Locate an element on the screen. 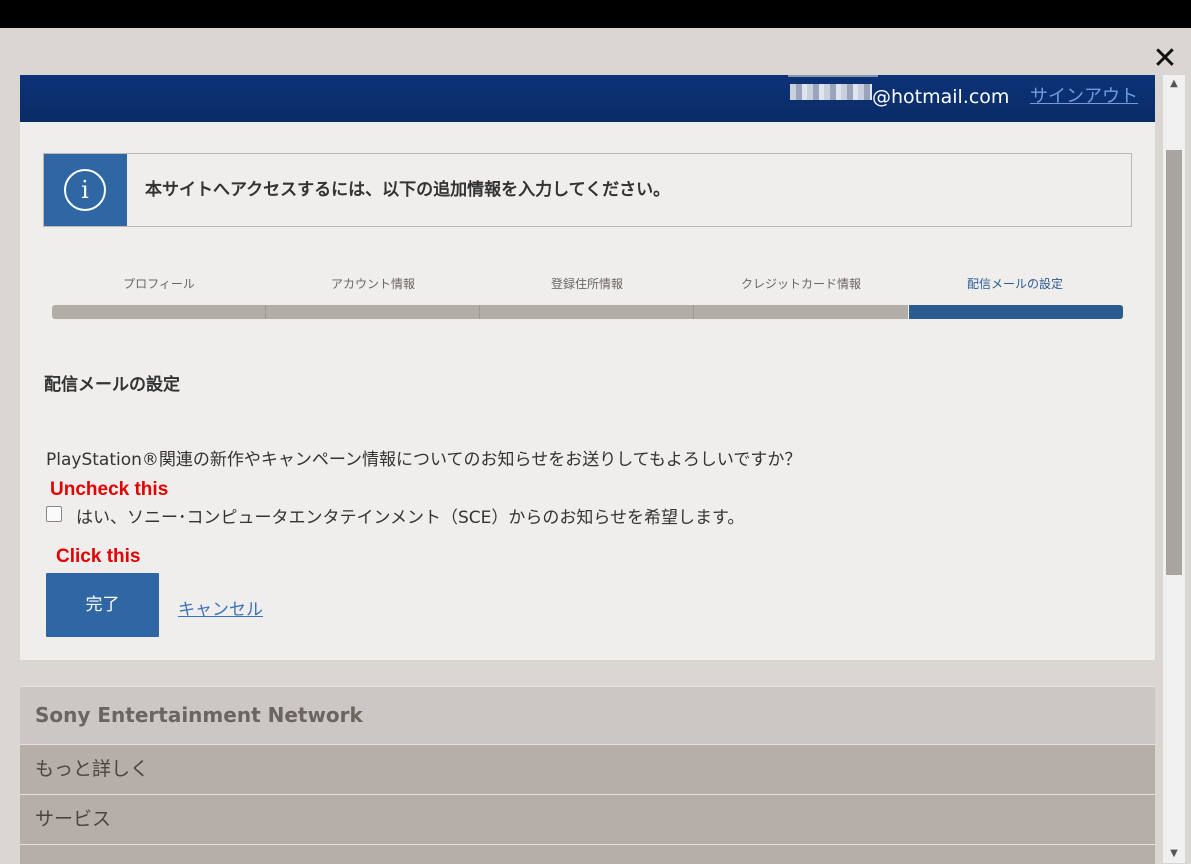 The width and height of the screenshot is (1191, 864). close-icon: ✕ is located at coordinates (1165, 59).